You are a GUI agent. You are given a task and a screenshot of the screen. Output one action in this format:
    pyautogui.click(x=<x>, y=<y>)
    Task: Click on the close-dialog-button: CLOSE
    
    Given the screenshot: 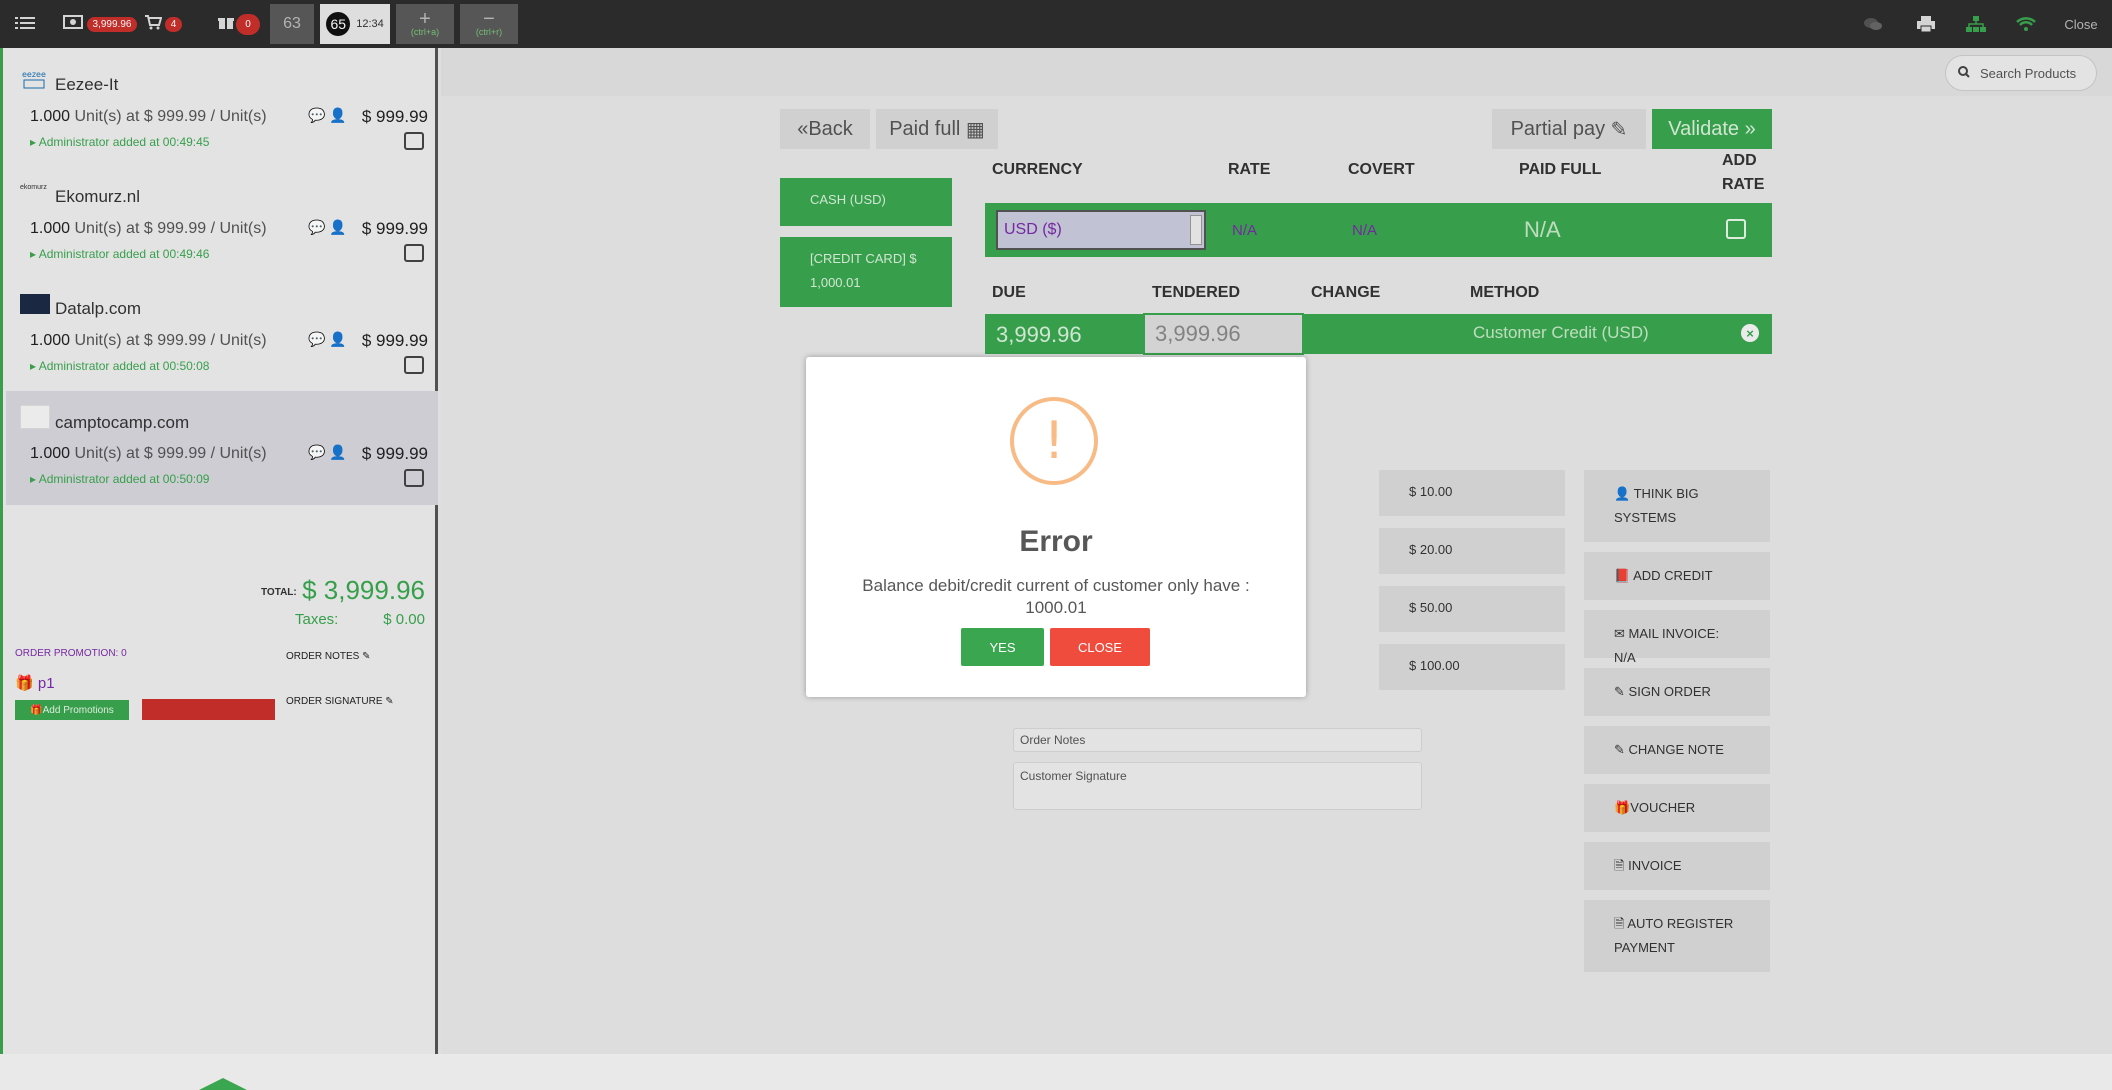 What is the action you would take?
    pyautogui.click(x=1100, y=647)
    